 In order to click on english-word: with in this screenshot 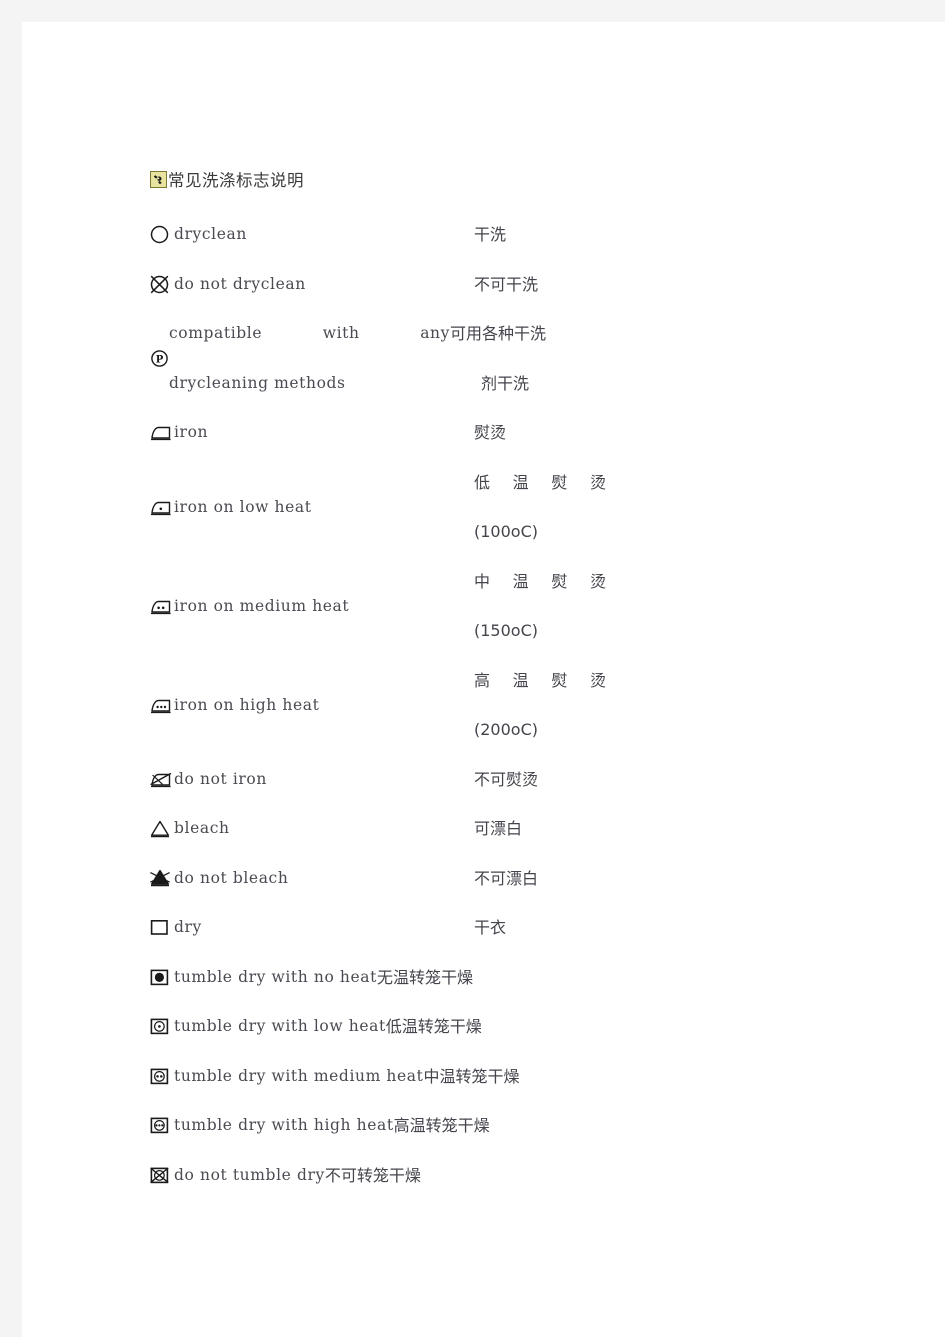, I will do `click(341, 333)`.